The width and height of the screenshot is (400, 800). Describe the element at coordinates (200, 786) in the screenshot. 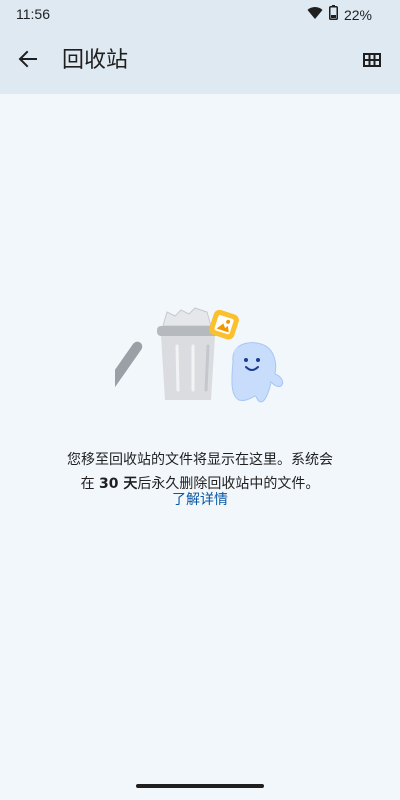

I see `home-indicator` at that location.